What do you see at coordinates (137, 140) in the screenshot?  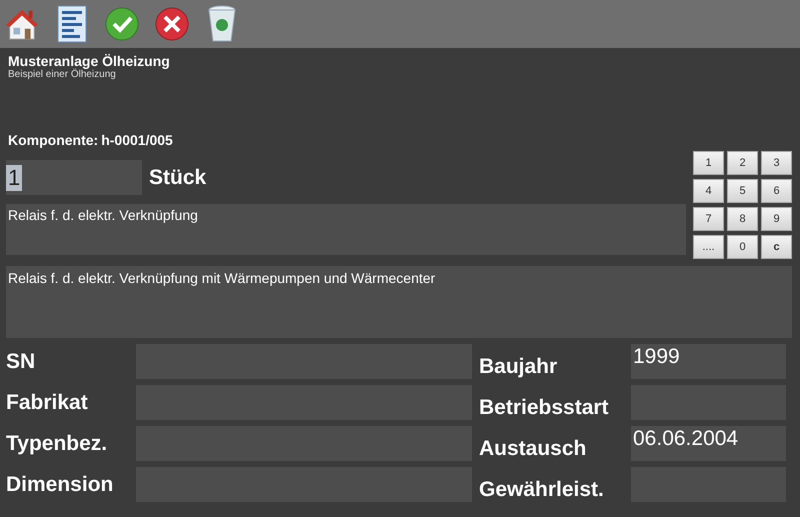 I see `component-id: h-0001/005` at bounding box center [137, 140].